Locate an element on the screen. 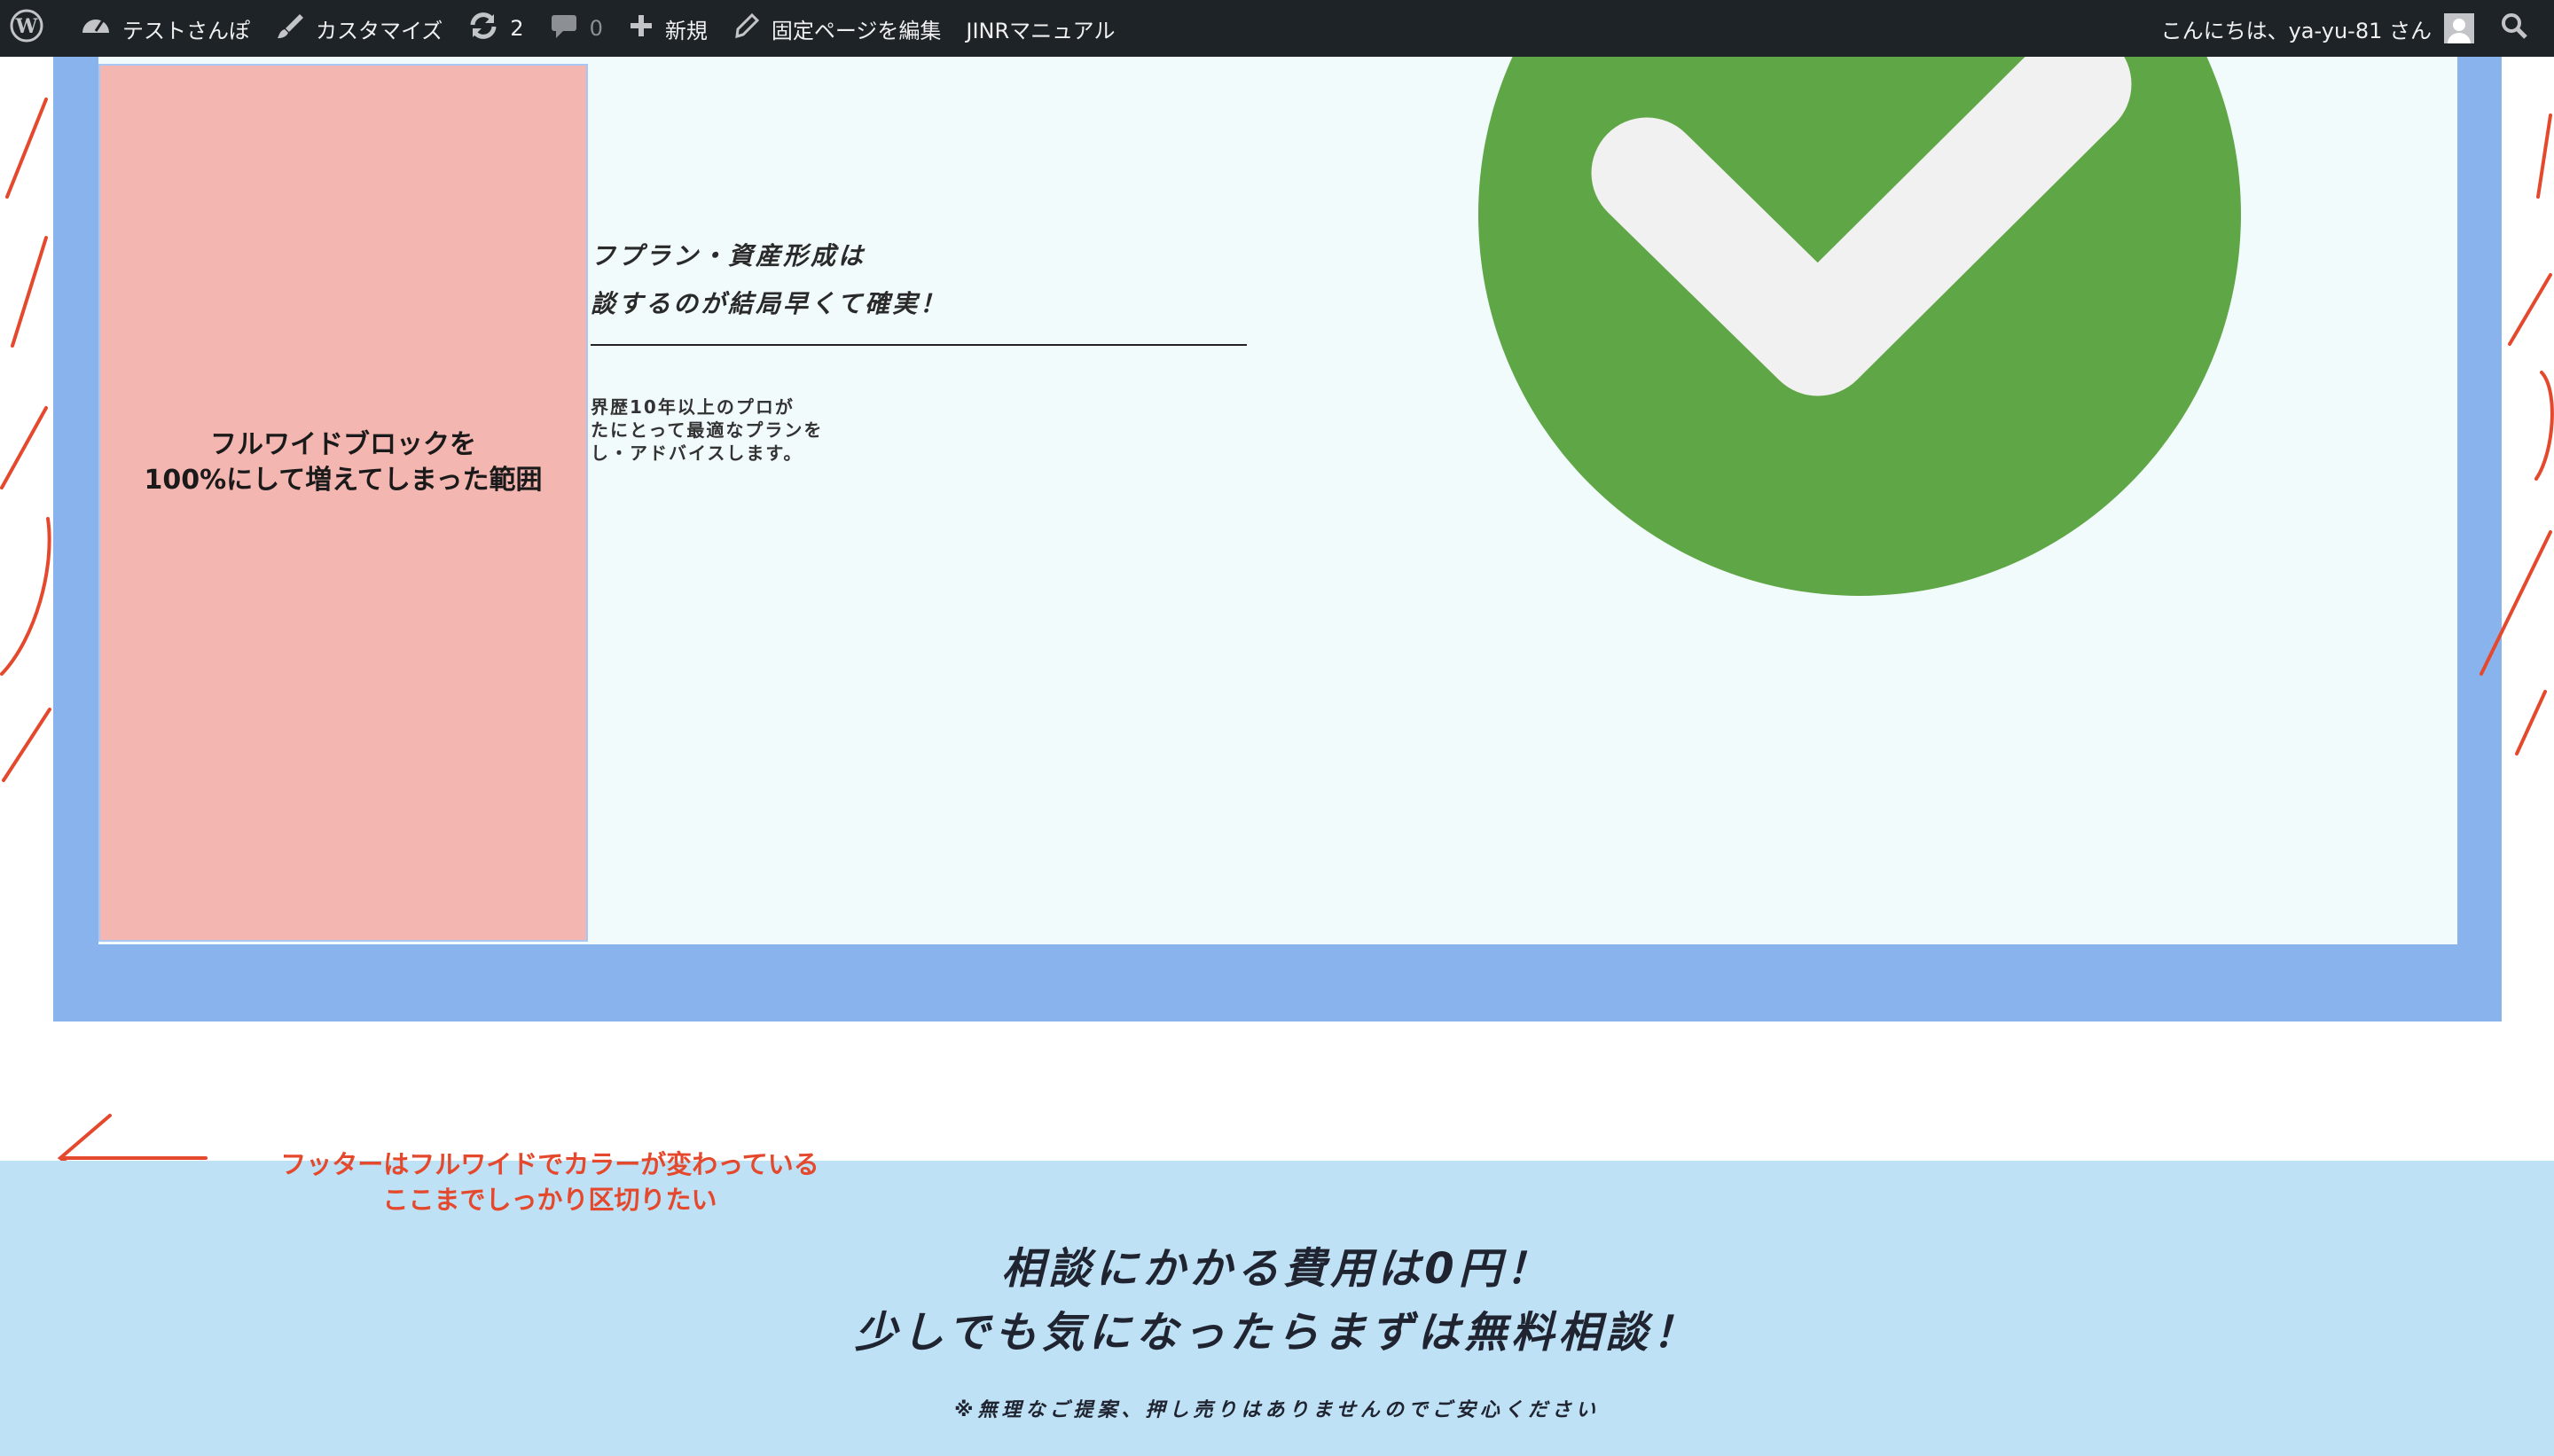 The width and height of the screenshot is (2554, 1456). customize-label: カスタマイズ is located at coordinates (379, 30).